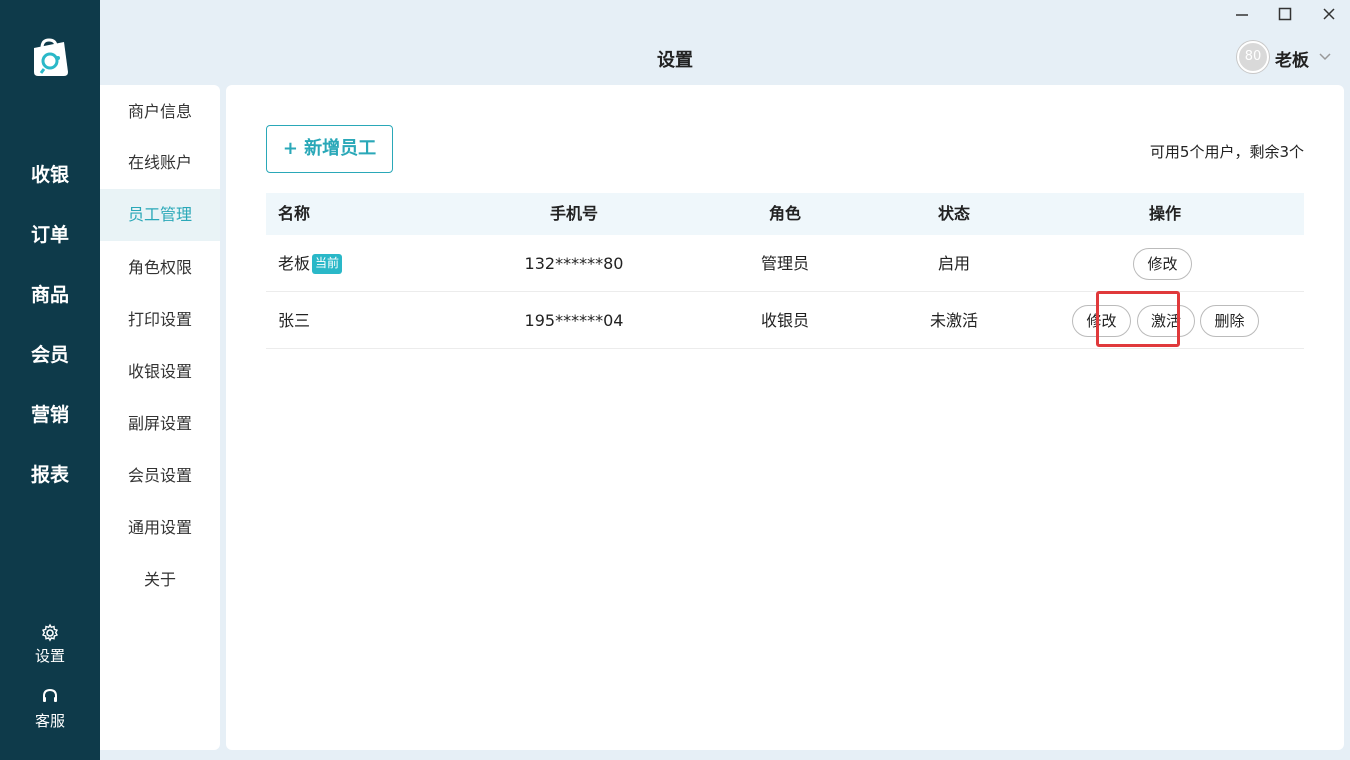 The width and height of the screenshot is (1350, 760). Describe the element at coordinates (50, 413) in the screenshot. I see `nav-item-marketing: 营销` at that location.